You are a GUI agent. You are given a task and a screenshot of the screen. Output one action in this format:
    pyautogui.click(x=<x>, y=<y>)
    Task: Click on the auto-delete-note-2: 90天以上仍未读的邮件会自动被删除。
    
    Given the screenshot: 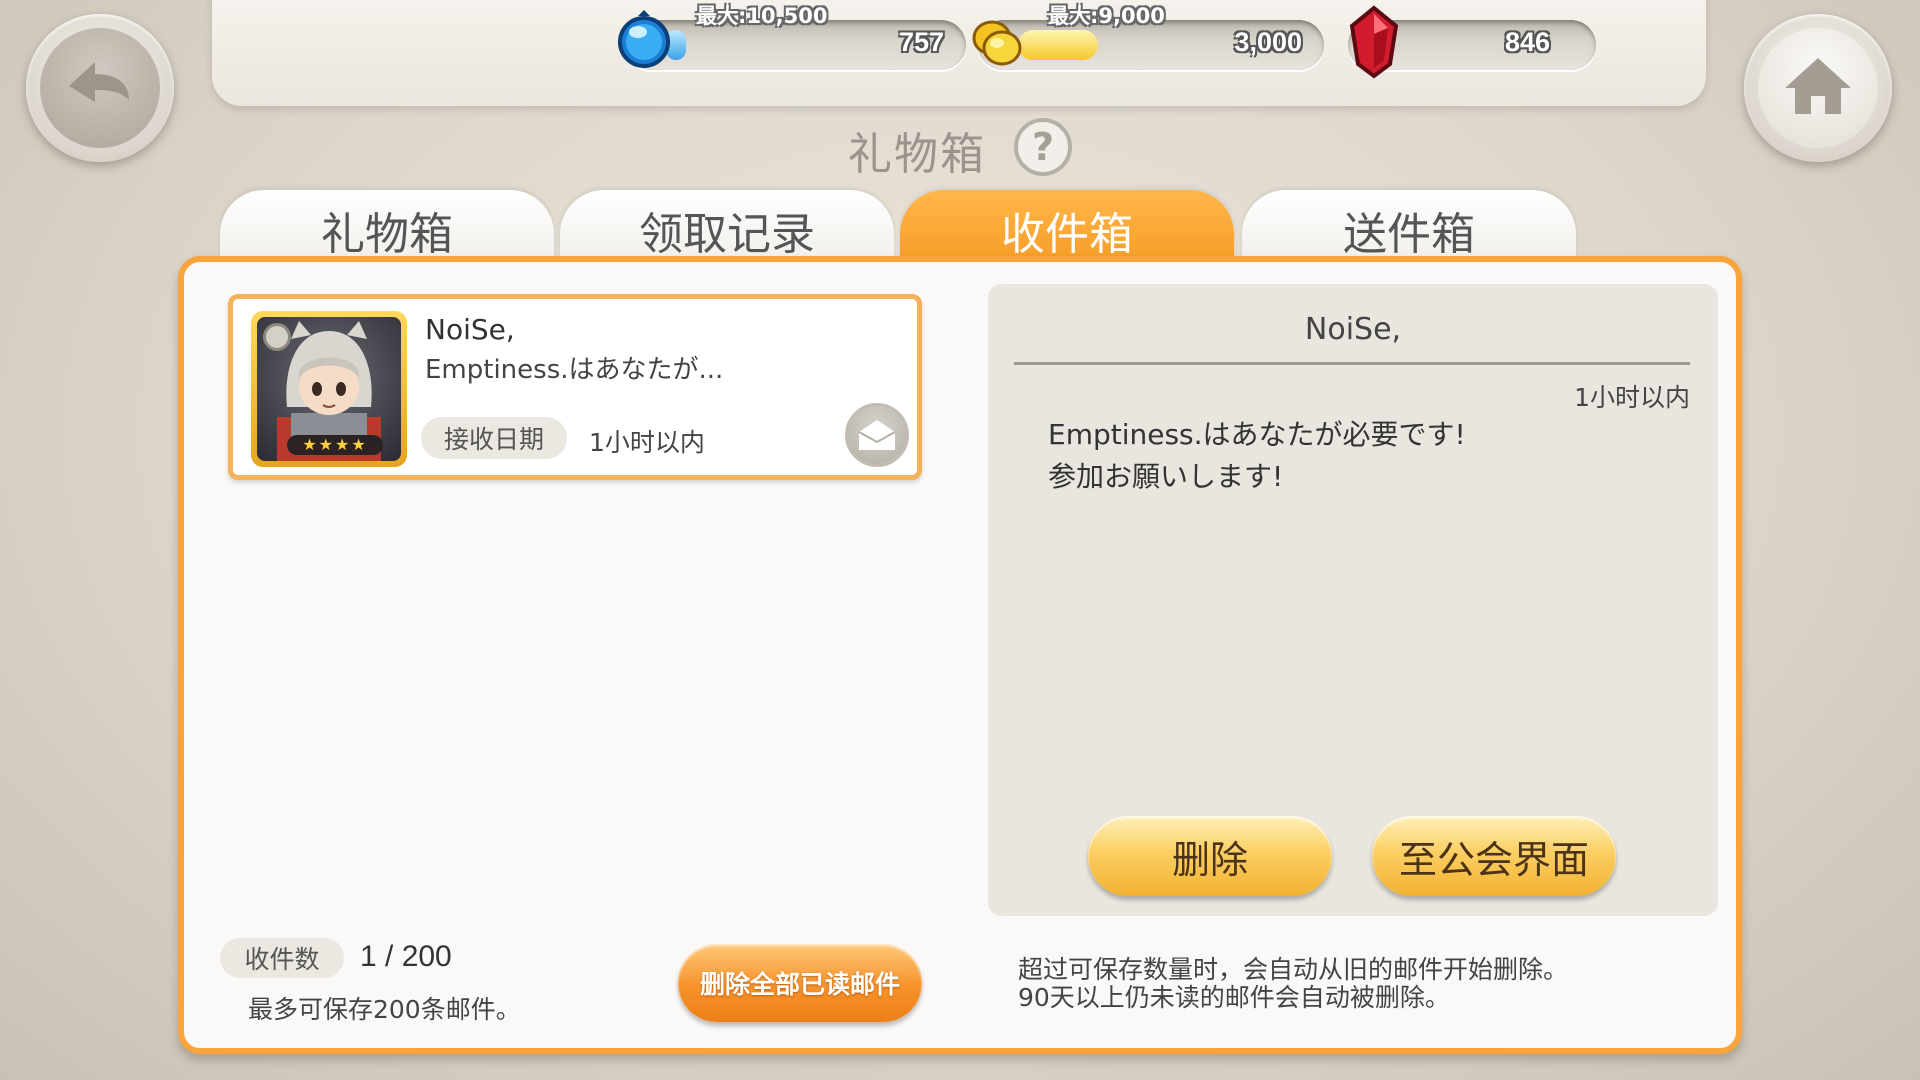 What is the action you would take?
    pyautogui.click(x=1234, y=997)
    